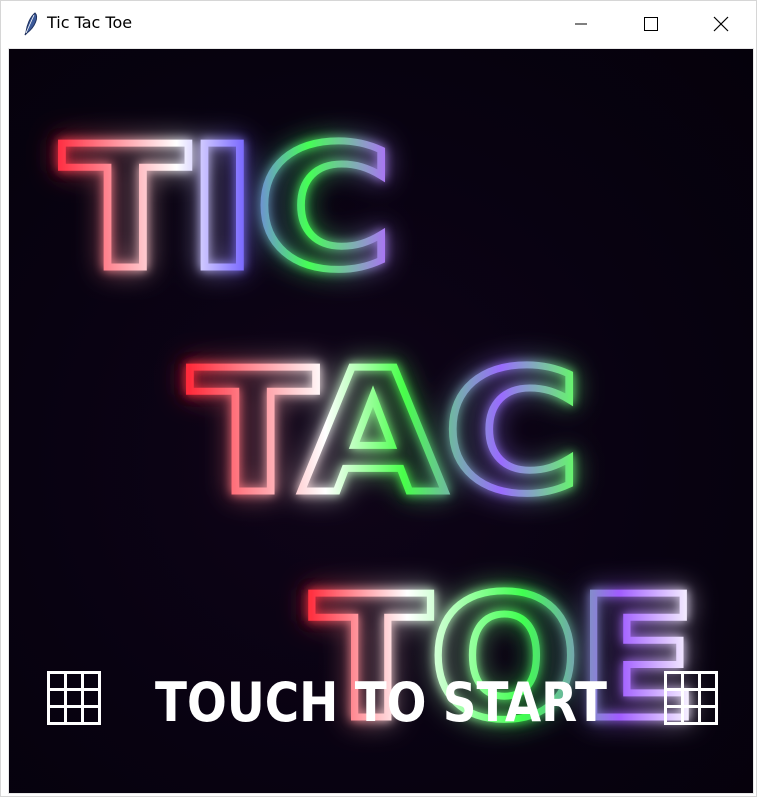  I want to click on close-icon, so click(721, 24).